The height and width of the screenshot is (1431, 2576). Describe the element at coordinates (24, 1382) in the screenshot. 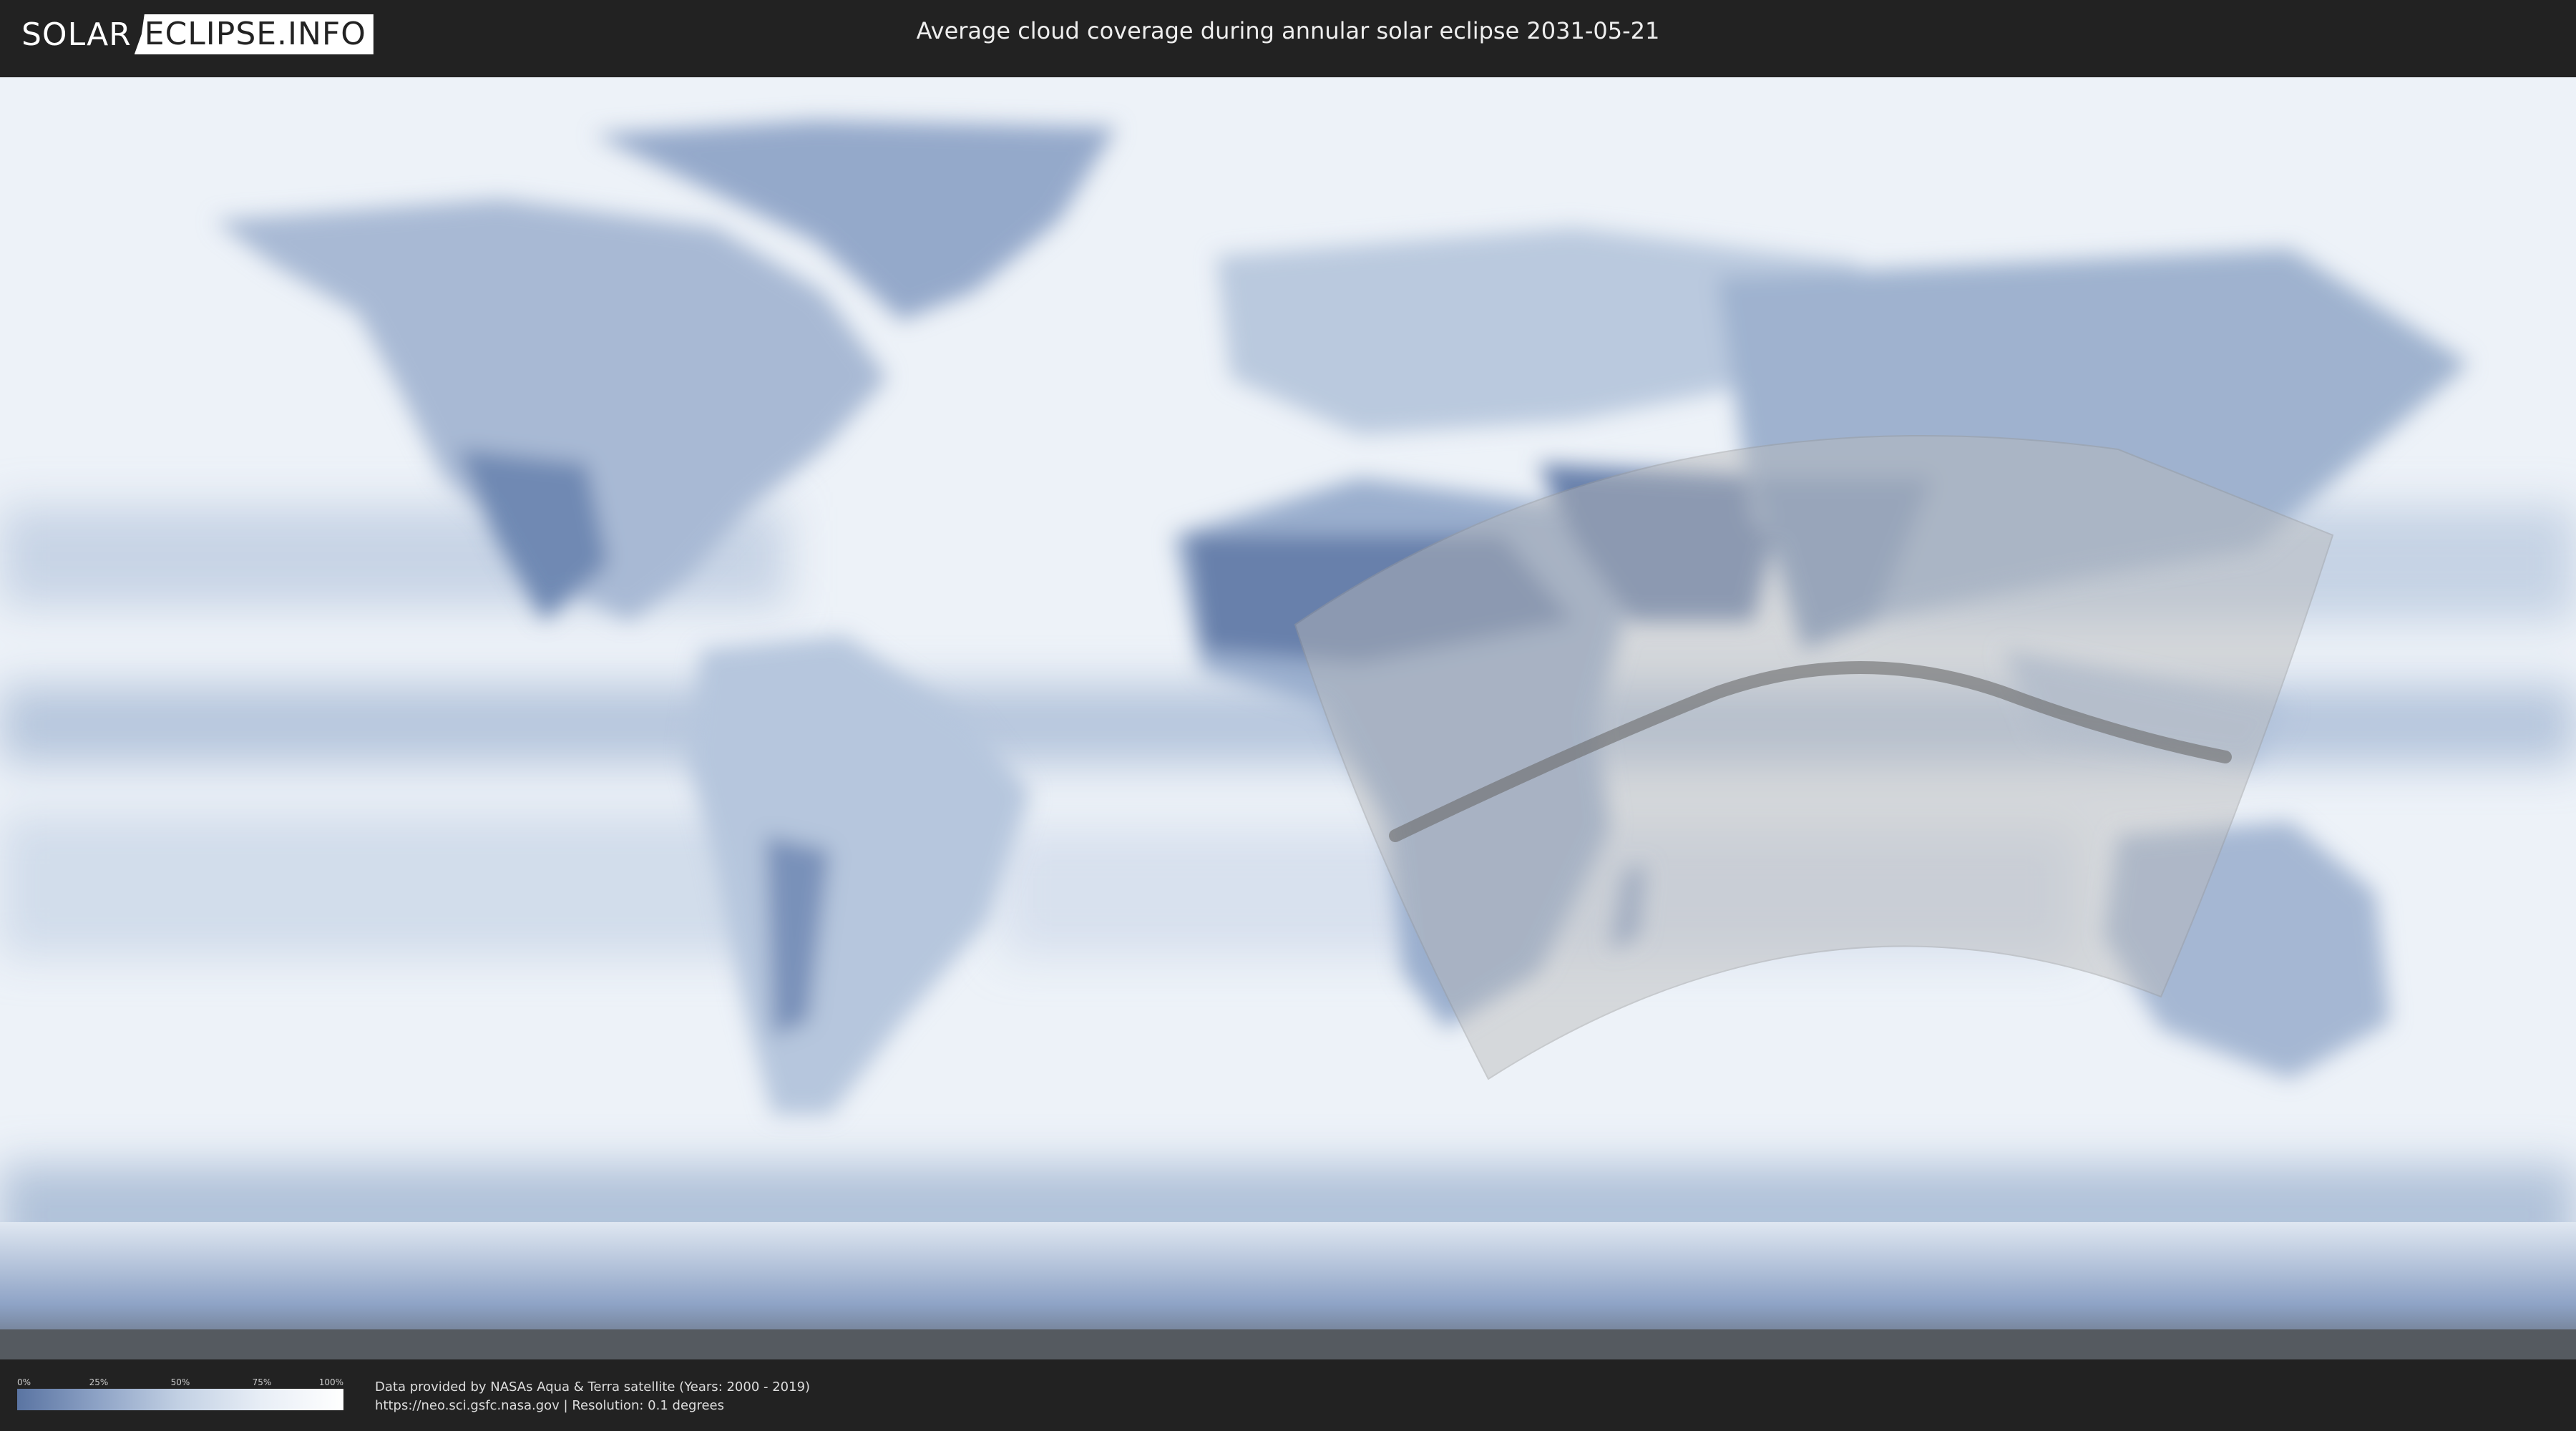

I see `legend-tick-0: 0%` at that location.